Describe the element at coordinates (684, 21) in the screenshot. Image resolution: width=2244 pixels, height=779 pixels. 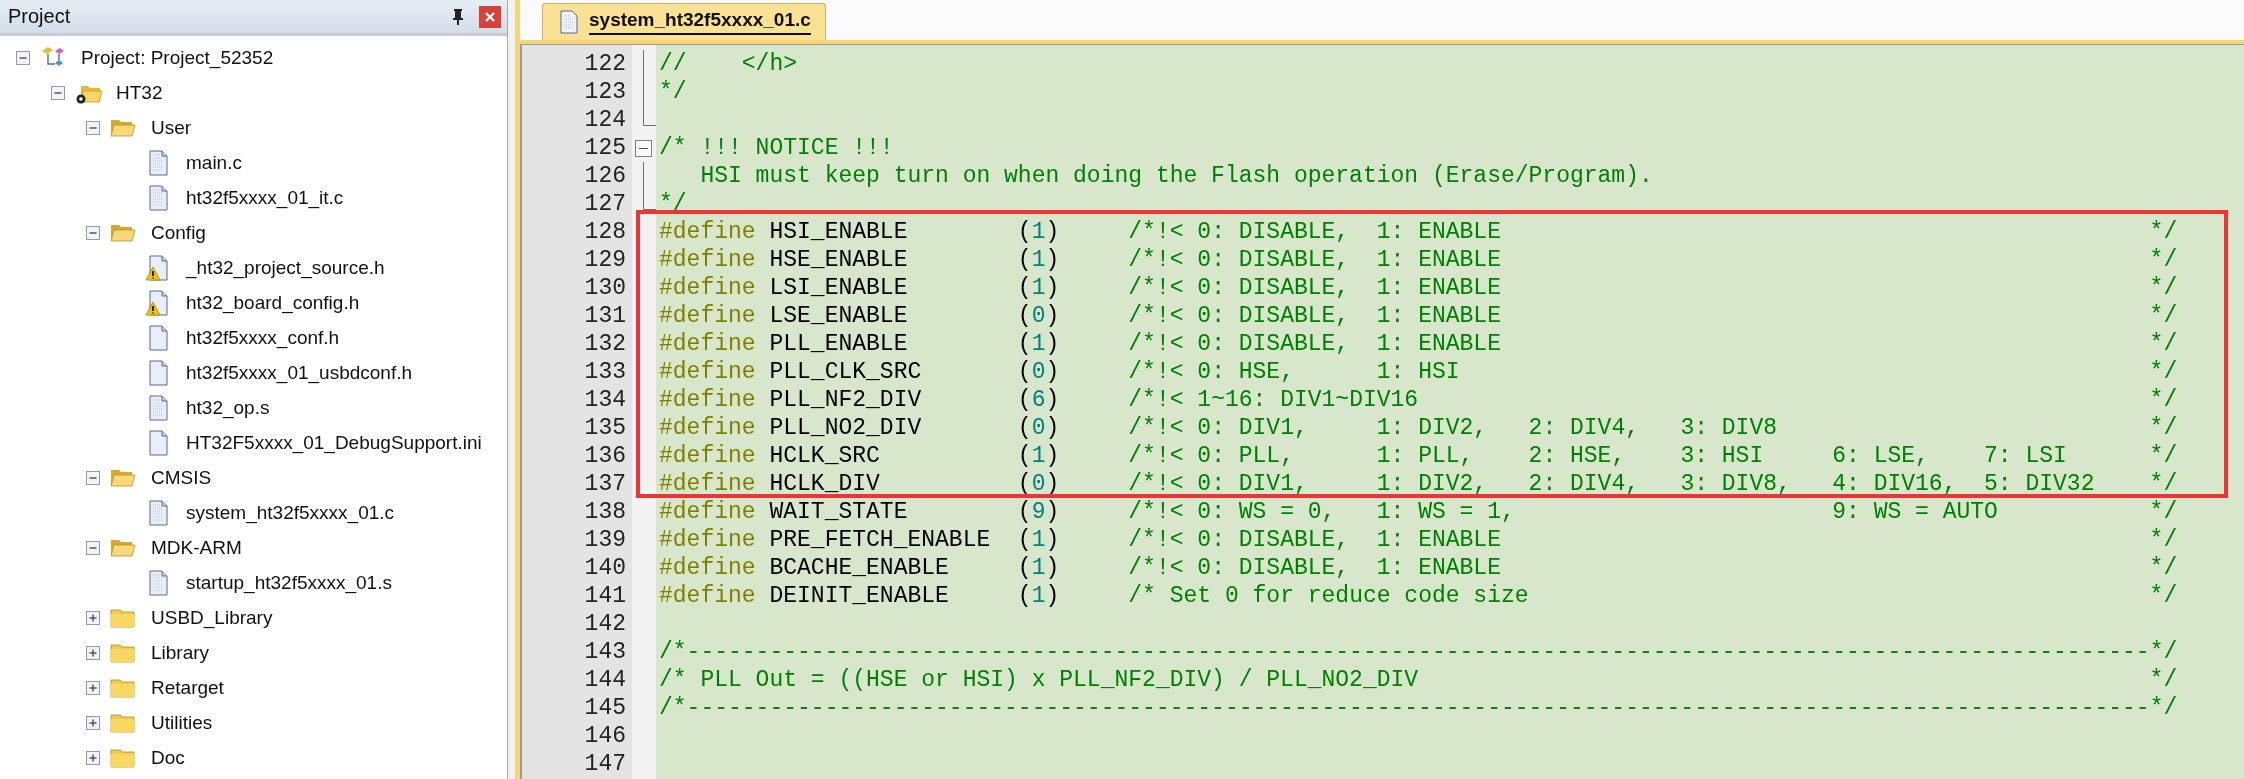
I see `file-tab: system_ht32f5xxxx_01.c` at that location.